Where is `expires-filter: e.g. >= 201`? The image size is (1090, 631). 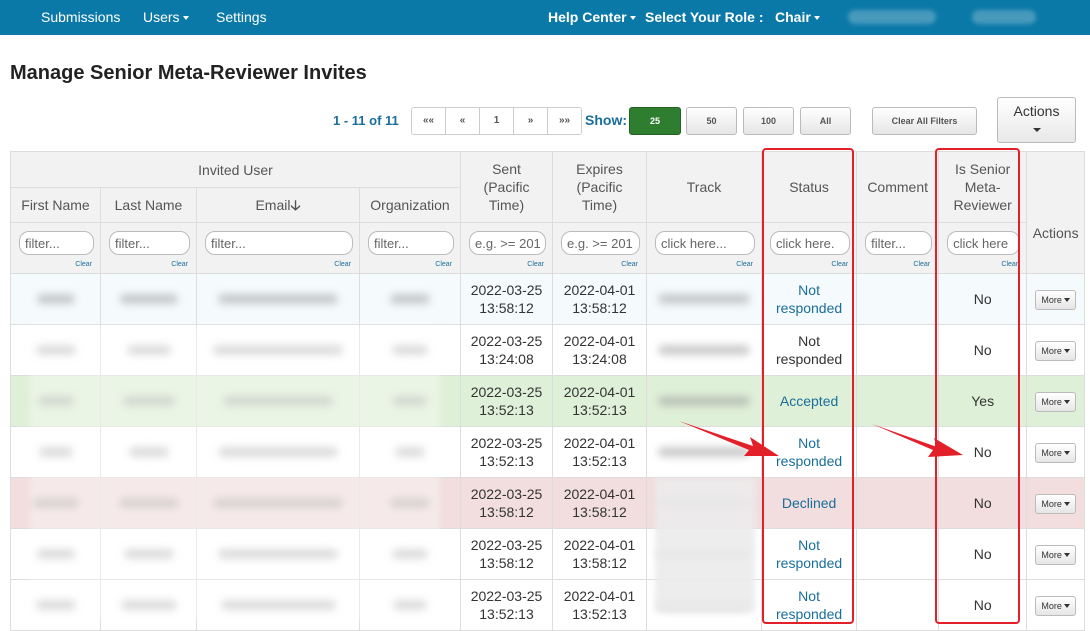 expires-filter: e.g. >= 201 is located at coordinates (600, 243).